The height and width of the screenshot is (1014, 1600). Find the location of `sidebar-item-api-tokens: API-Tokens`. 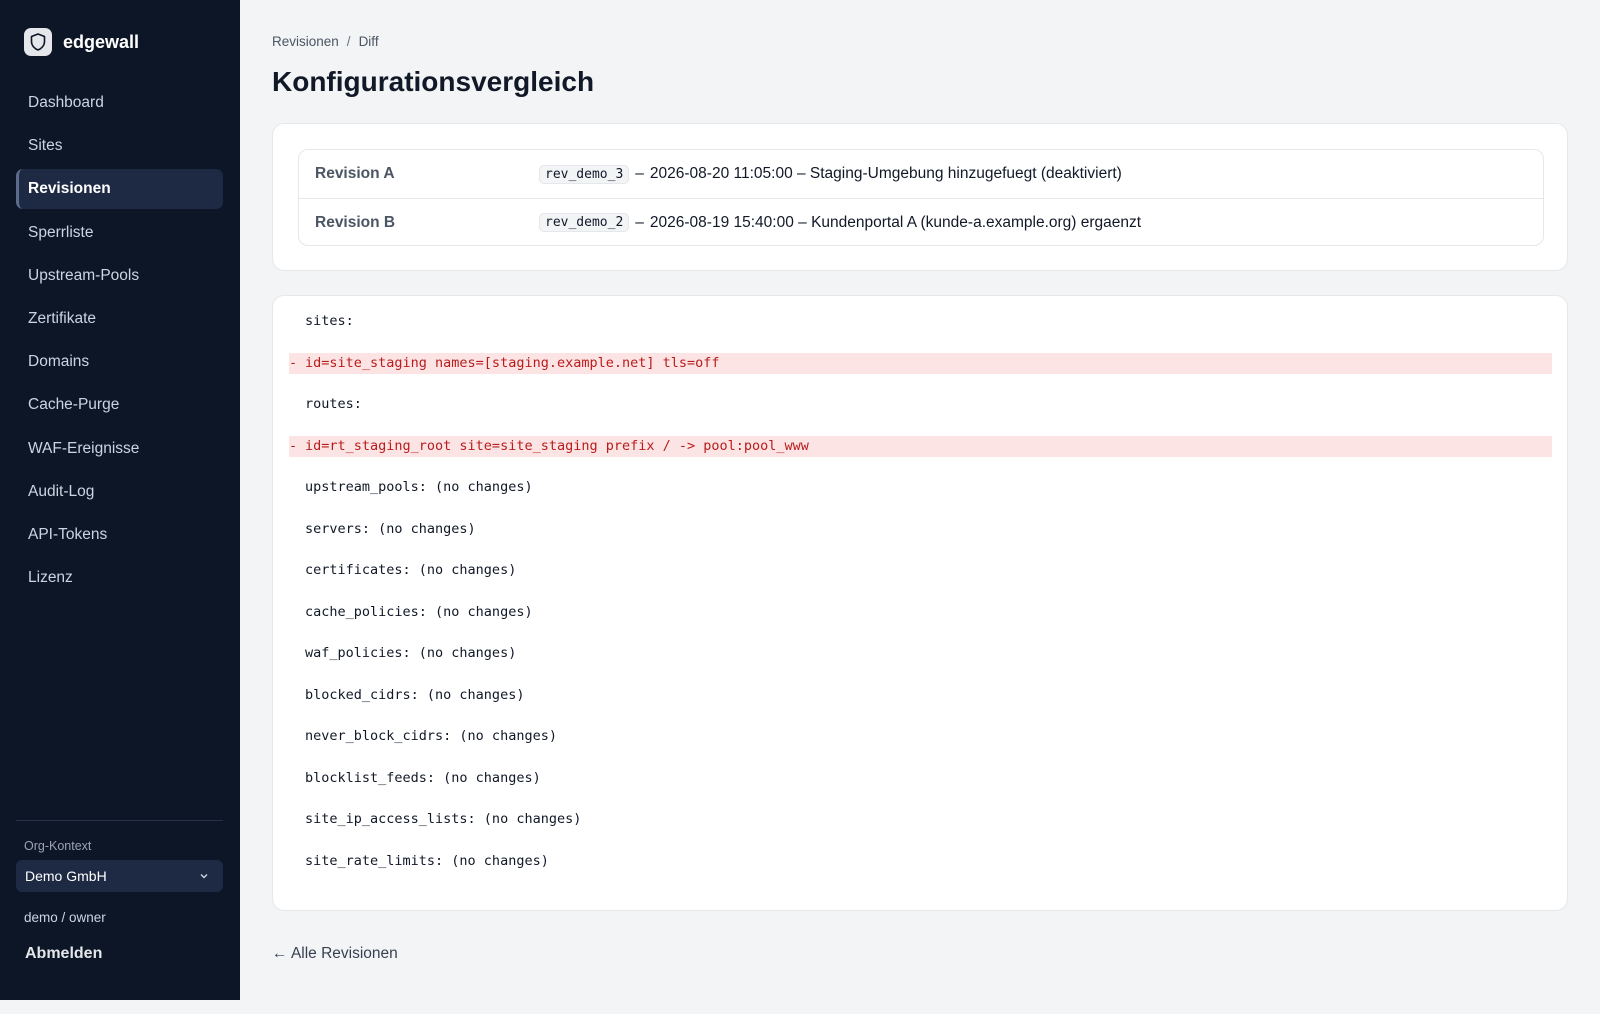

sidebar-item-api-tokens: API-Tokens is located at coordinates (119, 535).